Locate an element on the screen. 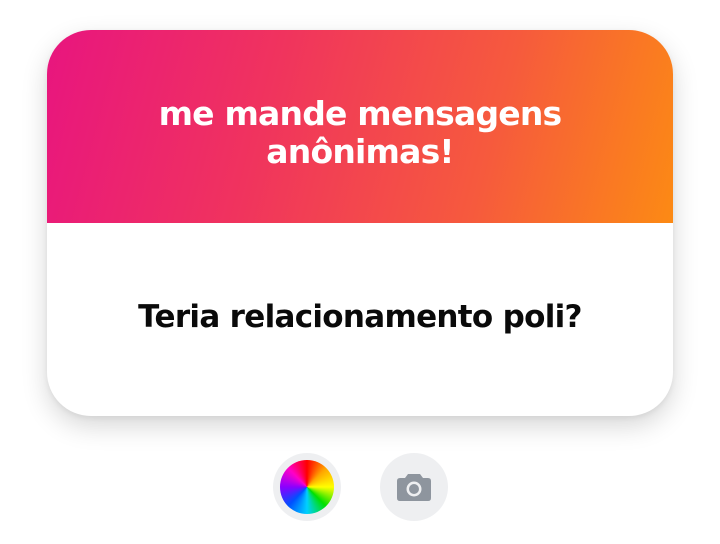  color-wheel-icon is located at coordinates (307, 487).